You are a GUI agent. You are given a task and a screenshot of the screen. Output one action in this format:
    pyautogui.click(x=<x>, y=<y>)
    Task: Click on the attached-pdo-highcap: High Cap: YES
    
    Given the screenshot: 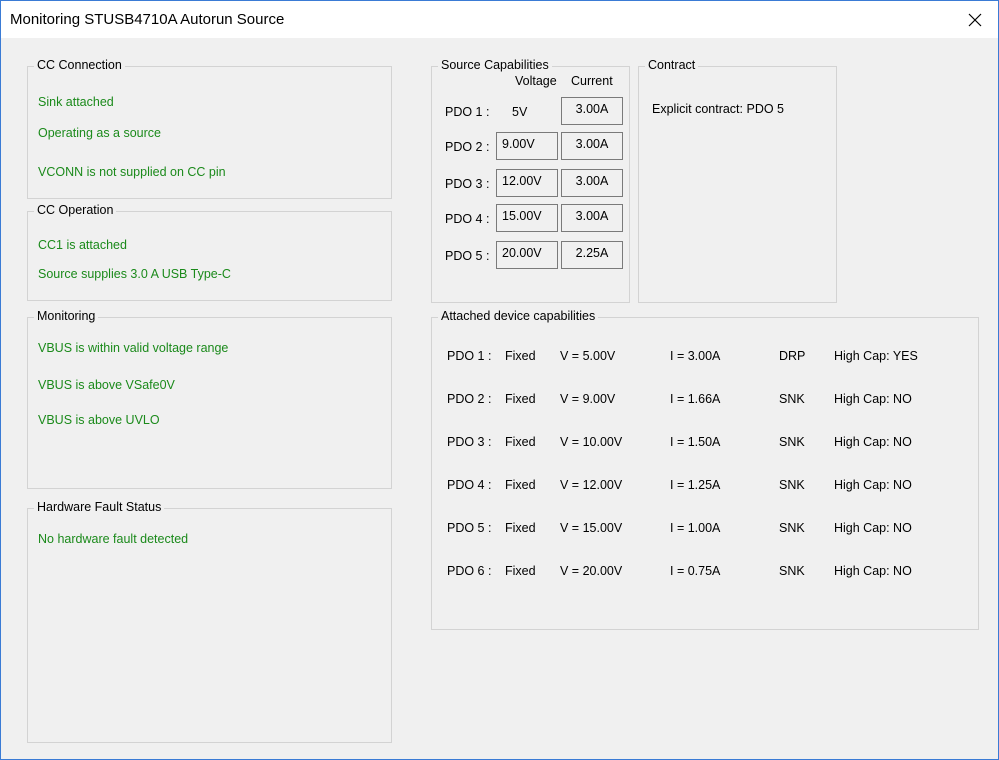 What is the action you would take?
    pyautogui.click(x=876, y=356)
    